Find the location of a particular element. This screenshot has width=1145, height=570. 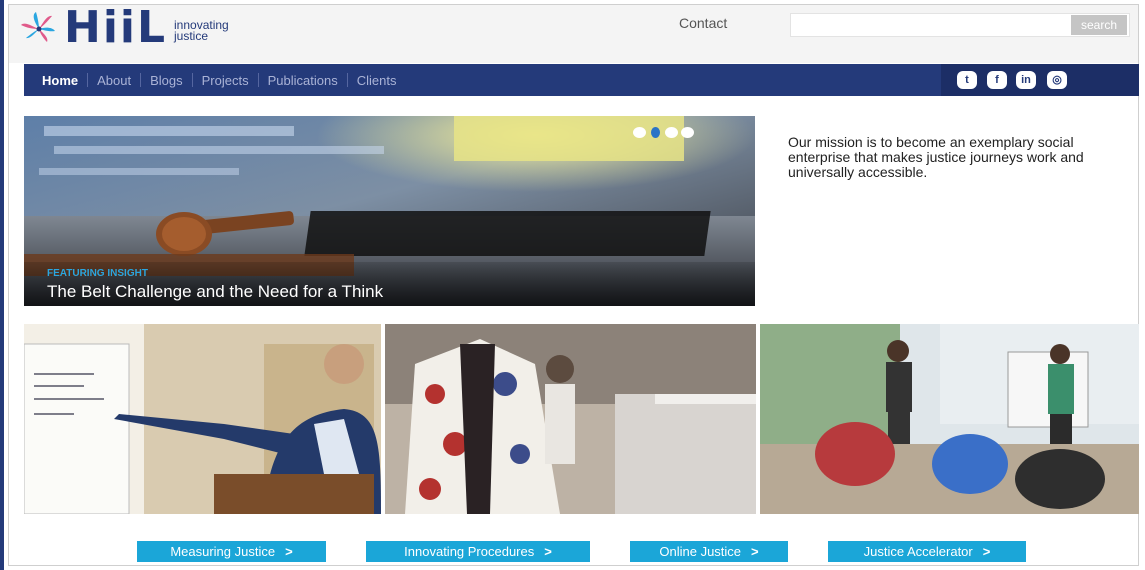

workshop-photo is located at coordinates (949, 419).